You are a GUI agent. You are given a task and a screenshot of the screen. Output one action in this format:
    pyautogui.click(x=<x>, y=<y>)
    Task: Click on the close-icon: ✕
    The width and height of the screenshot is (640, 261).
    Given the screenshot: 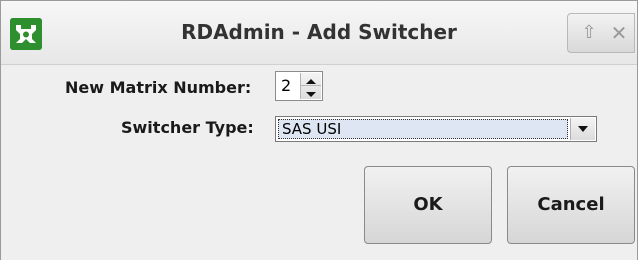 What is the action you would take?
    pyautogui.click(x=619, y=33)
    